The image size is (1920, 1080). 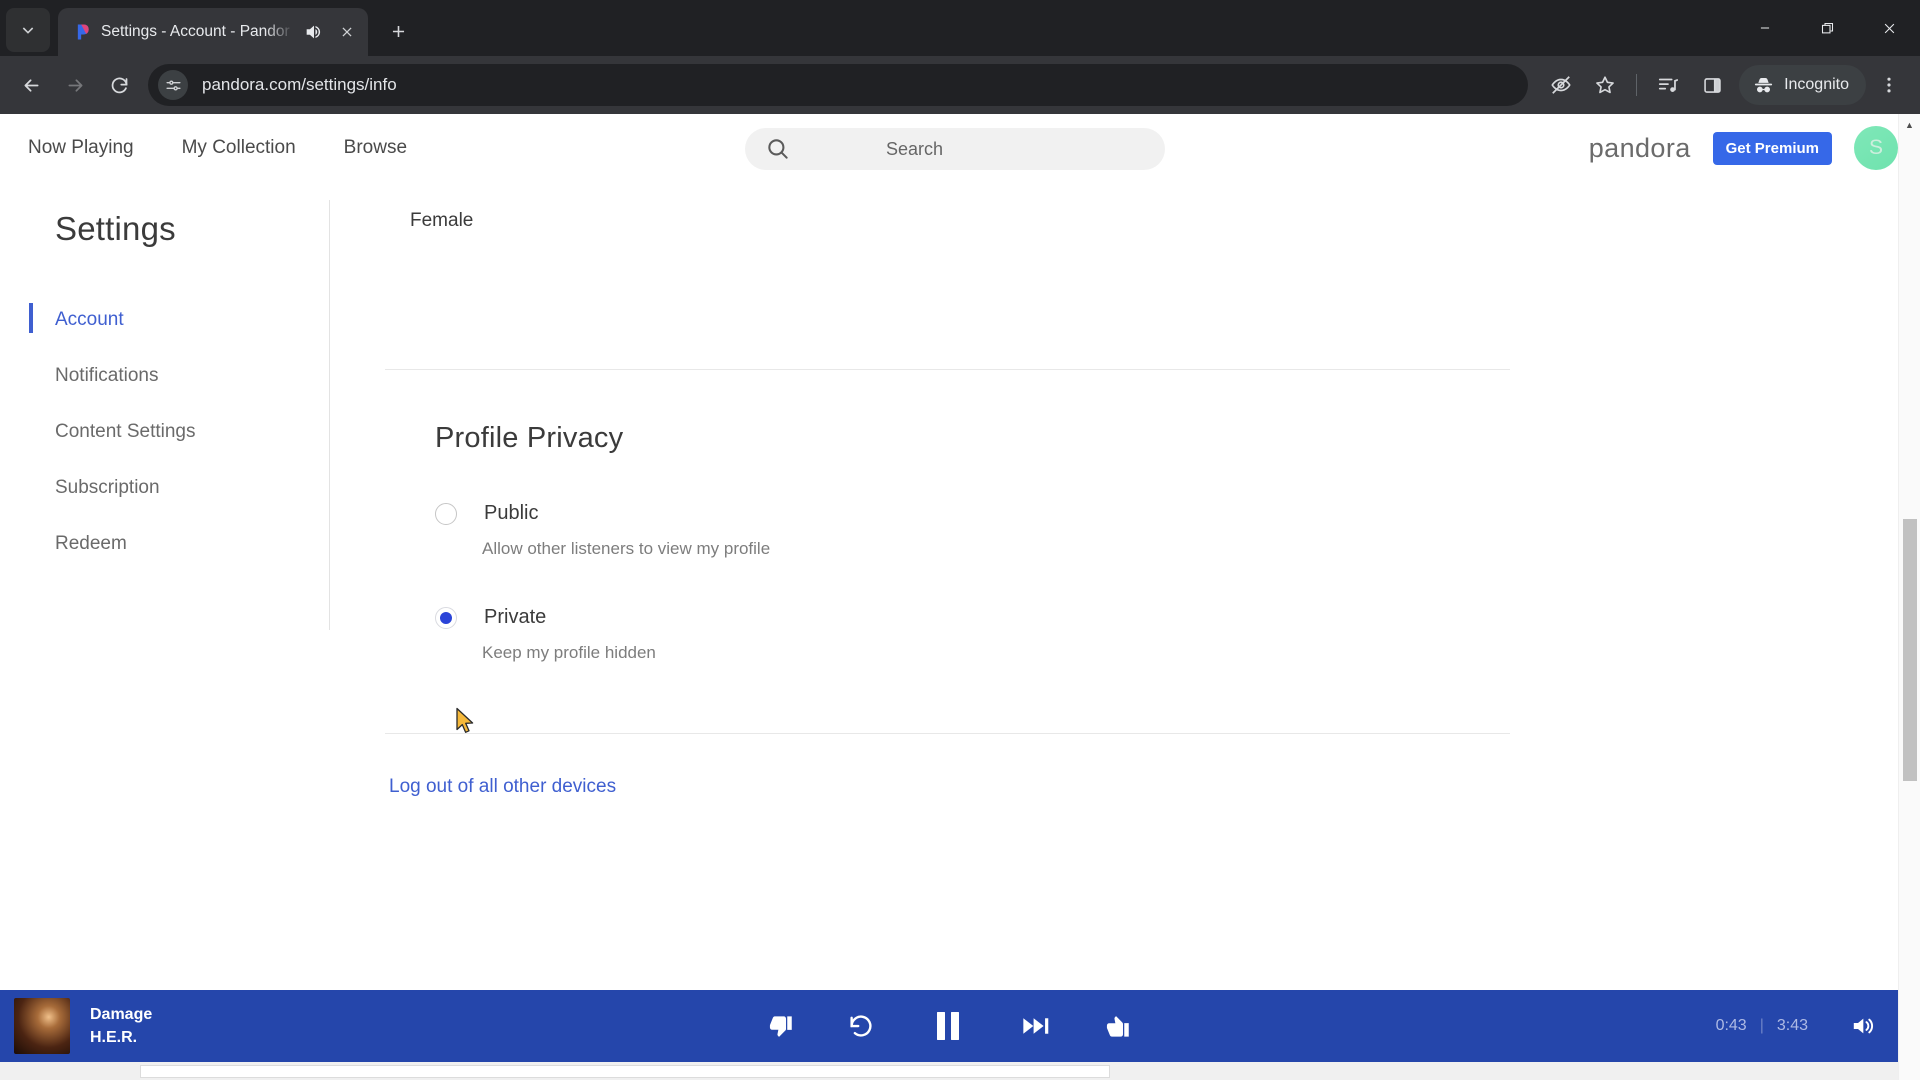 I want to click on pandora-favicon, so click(x=83, y=32).